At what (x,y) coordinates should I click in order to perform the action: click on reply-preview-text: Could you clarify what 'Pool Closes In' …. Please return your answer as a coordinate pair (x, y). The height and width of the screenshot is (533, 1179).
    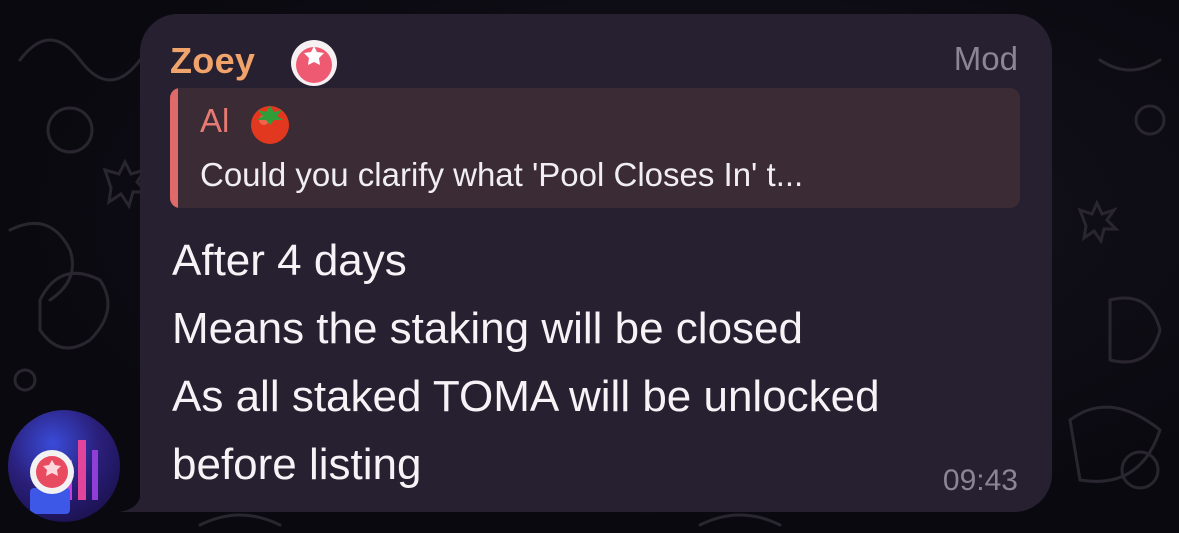
    Looking at the image, I should click on (502, 174).